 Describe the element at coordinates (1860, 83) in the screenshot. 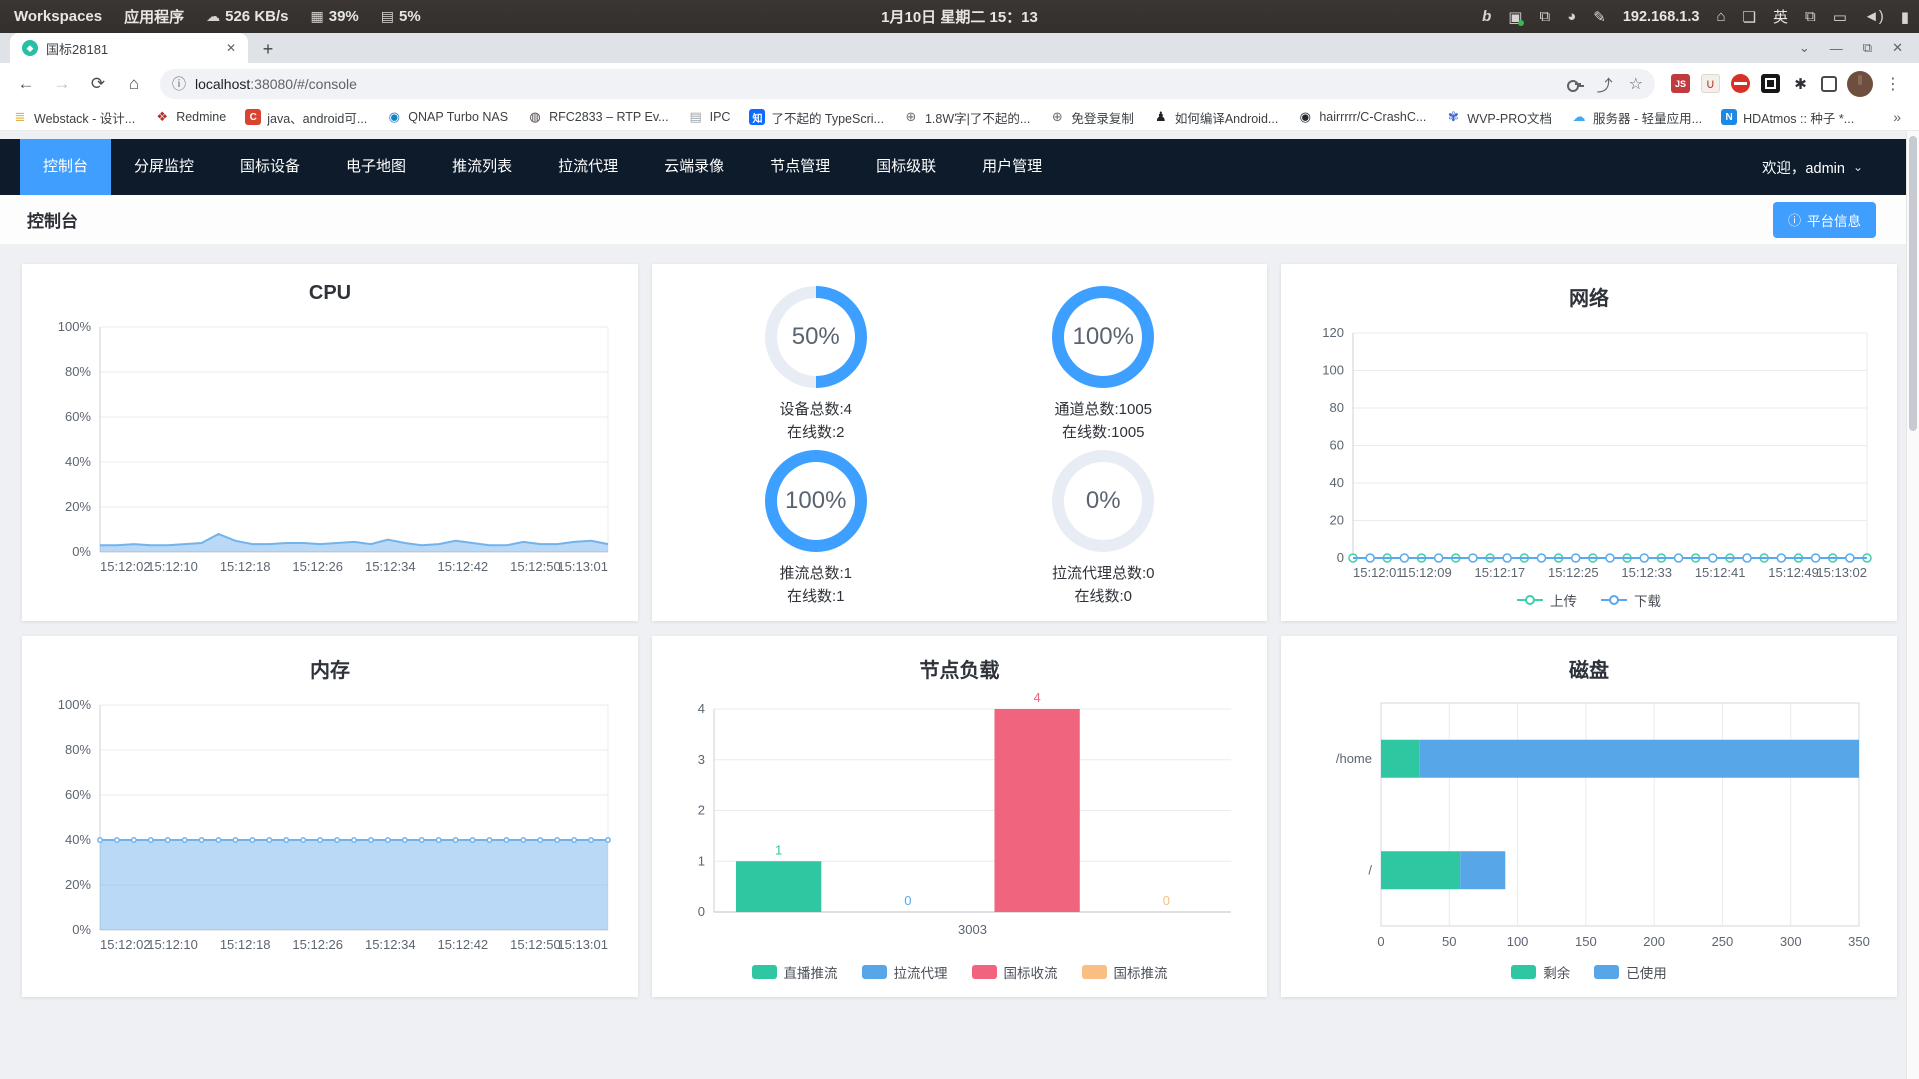

I see `profile-avatar` at that location.